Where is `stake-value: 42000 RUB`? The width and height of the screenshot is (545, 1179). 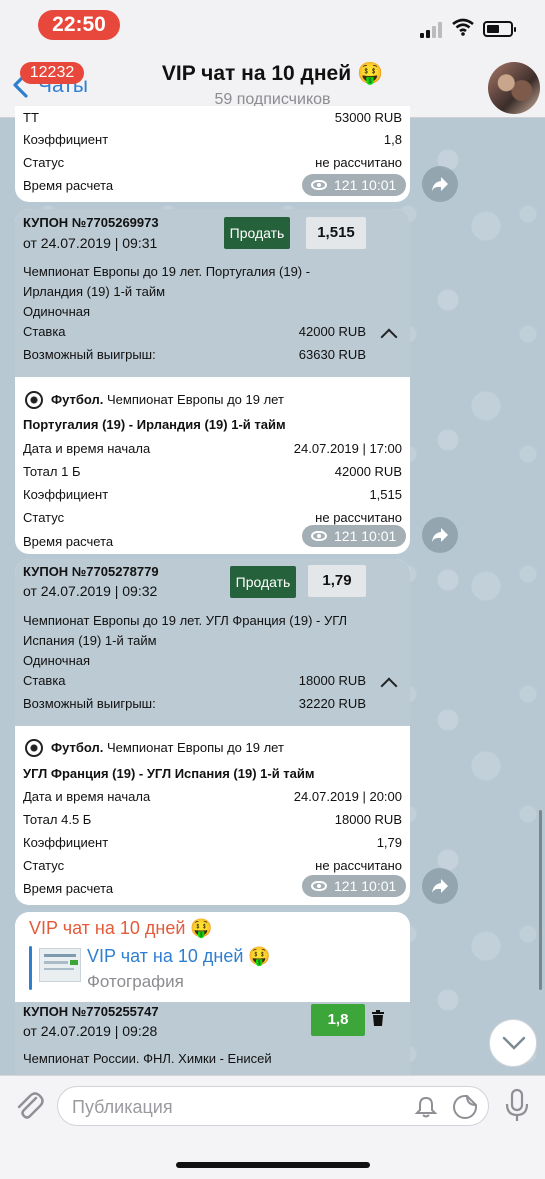
stake-value: 42000 RUB is located at coordinates (332, 331).